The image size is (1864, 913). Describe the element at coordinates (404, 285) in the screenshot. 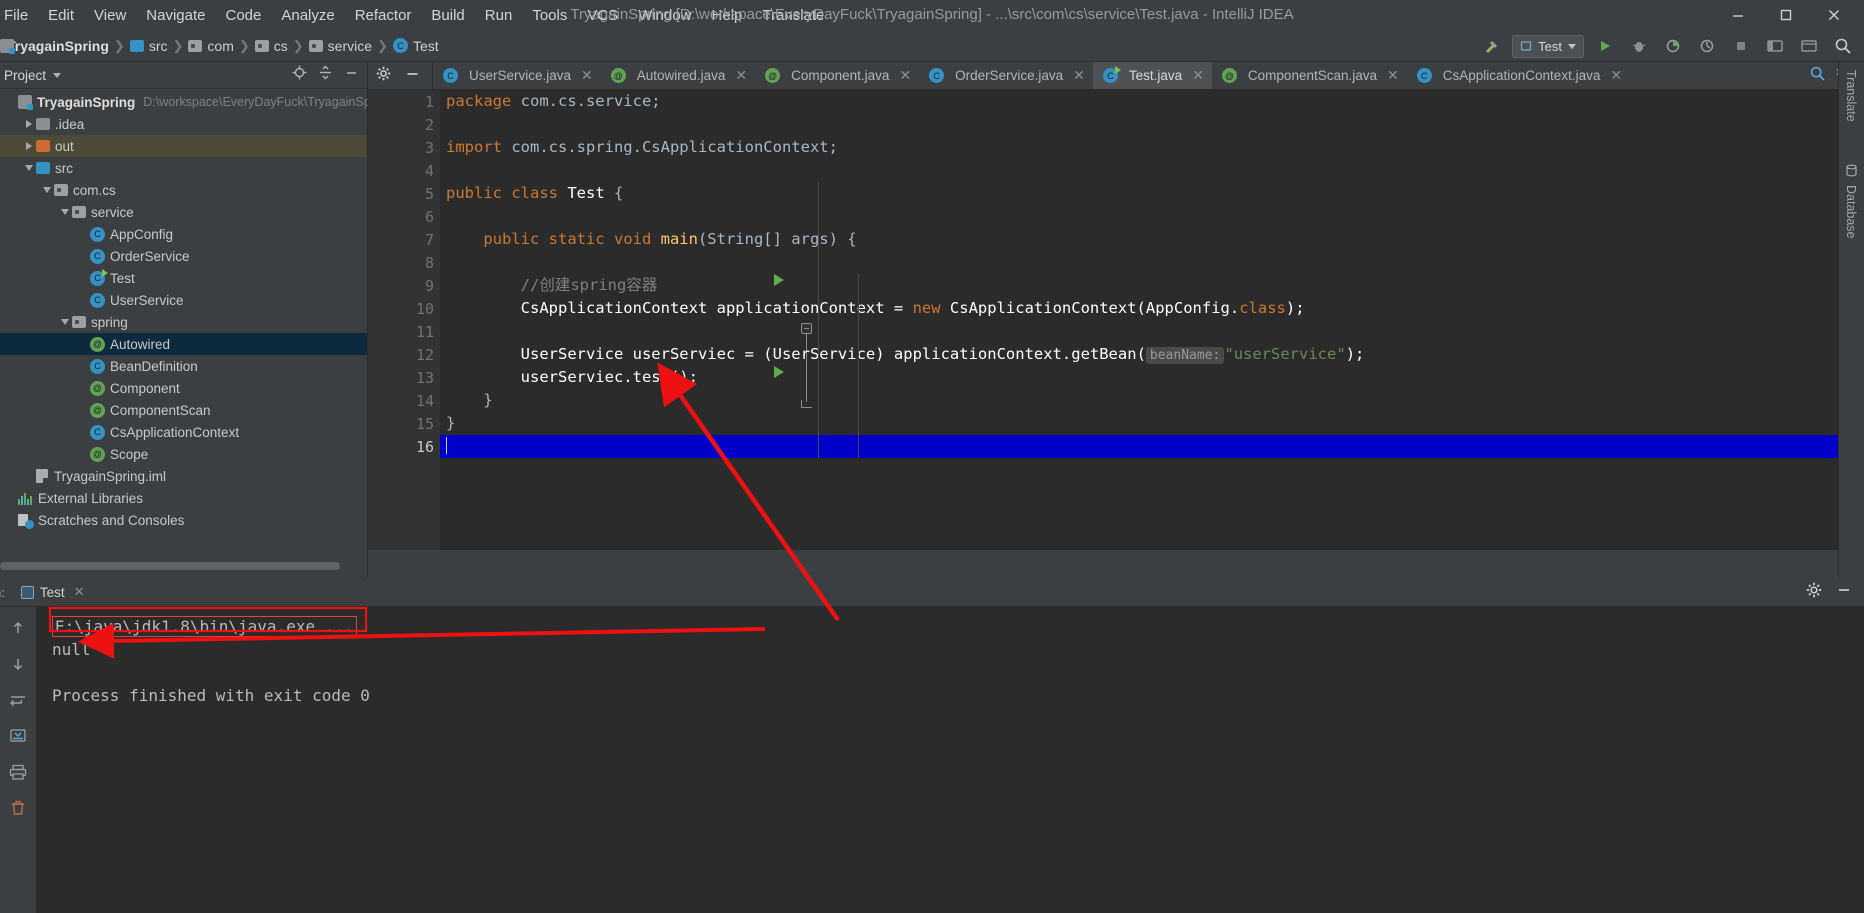

I see `gutter-line-number: 9` at that location.